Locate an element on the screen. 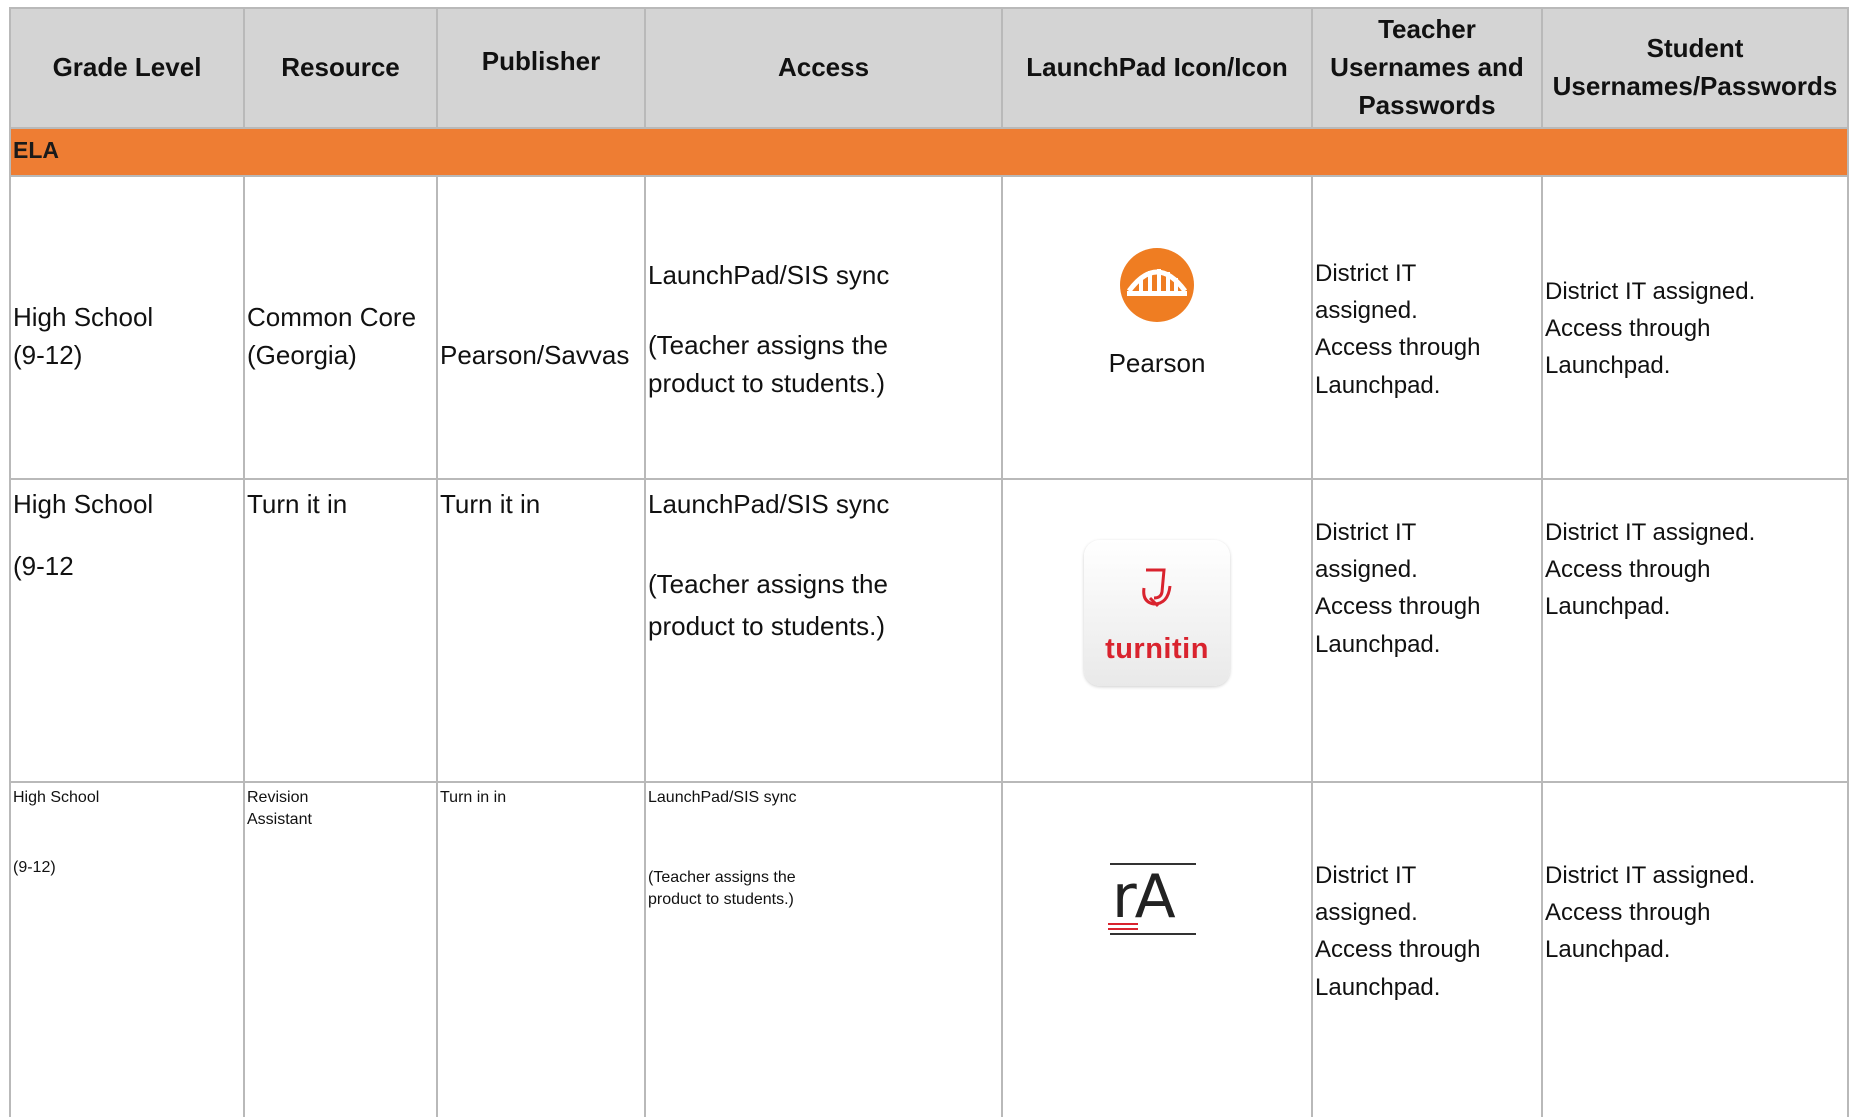  cell-publisher: Turn it in is located at coordinates (542, 630).